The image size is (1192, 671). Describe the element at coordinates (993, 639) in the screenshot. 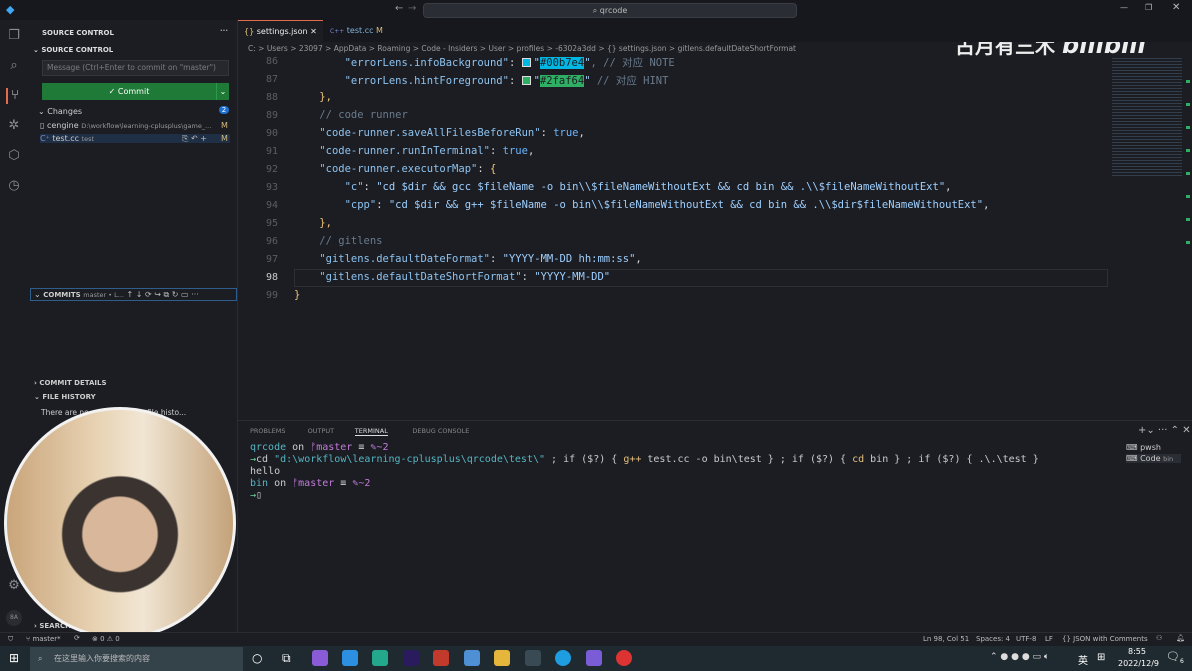

I see `indentation: Spaces: 4` at that location.